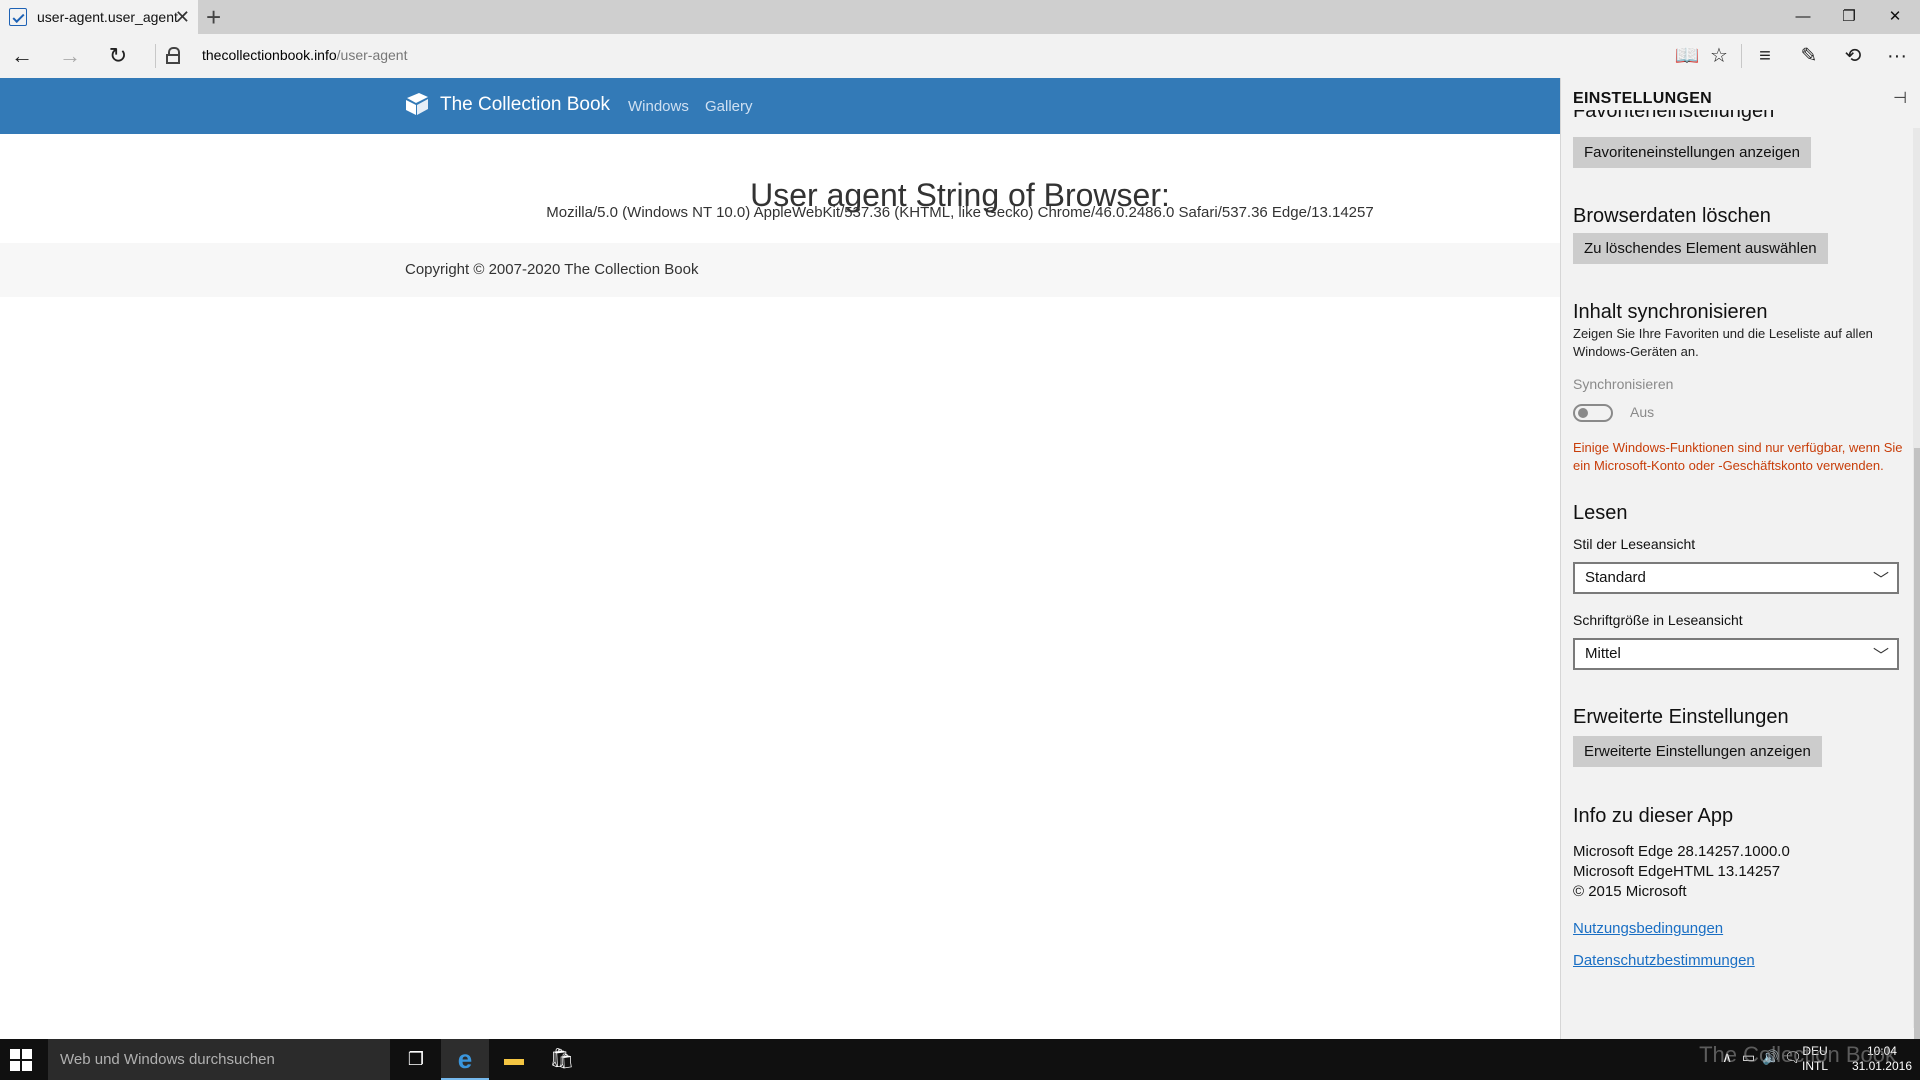 This screenshot has width=1920, height=1080. I want to click on about-heading: Info zu dieser App, so click(1653, 816).